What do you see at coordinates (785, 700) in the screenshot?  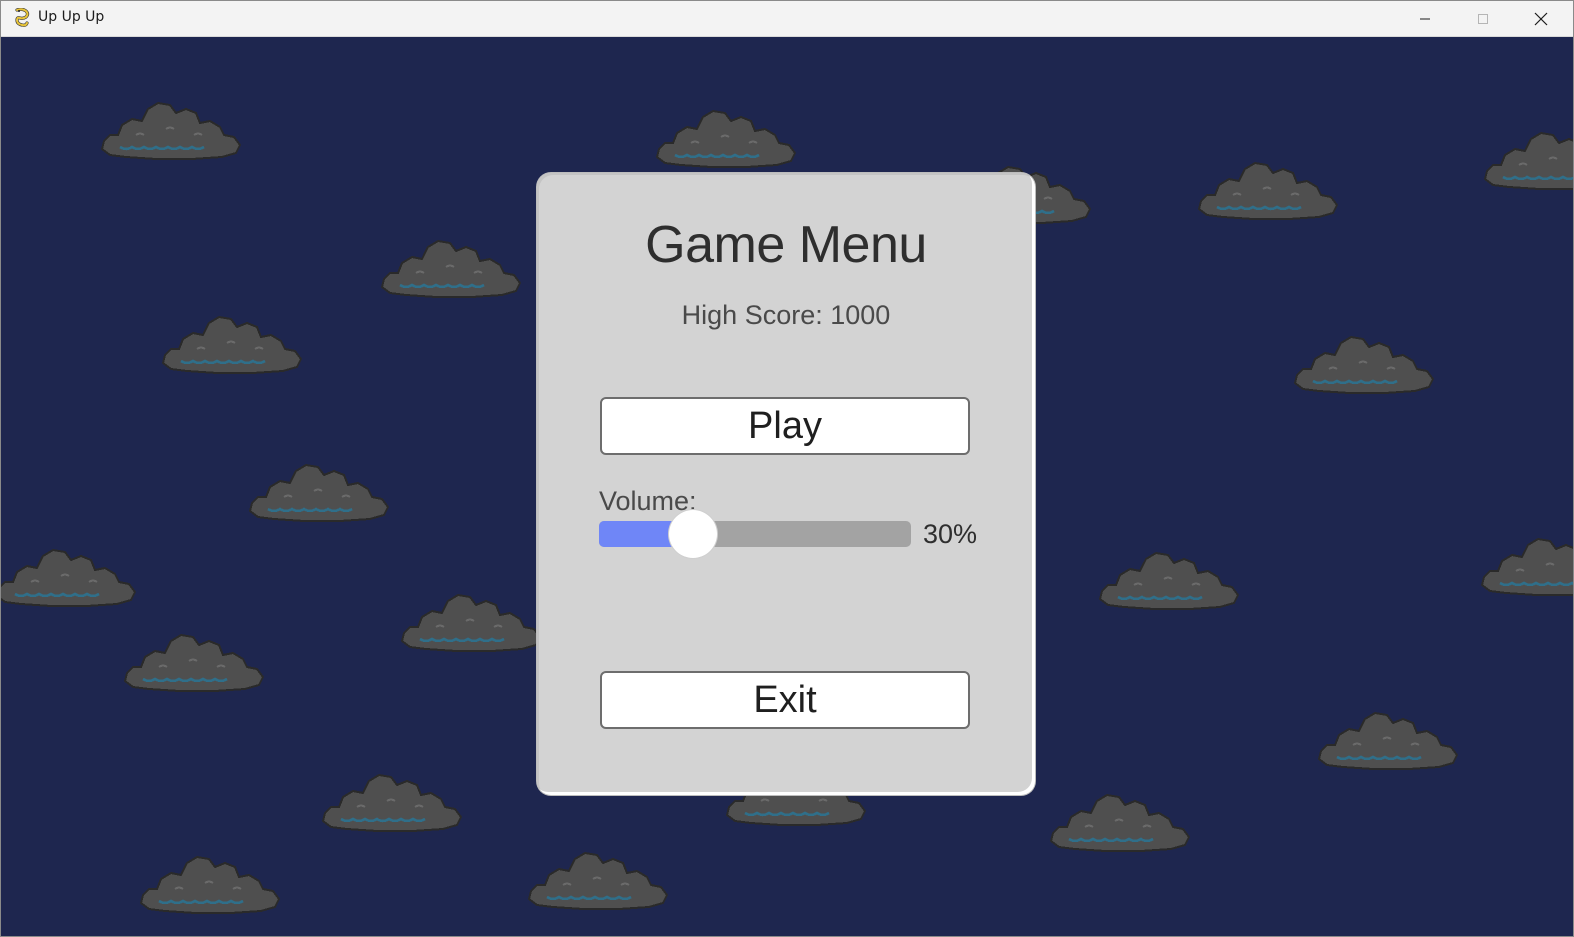 I see `exit-button: Exit` at bounding box center [785, 700].